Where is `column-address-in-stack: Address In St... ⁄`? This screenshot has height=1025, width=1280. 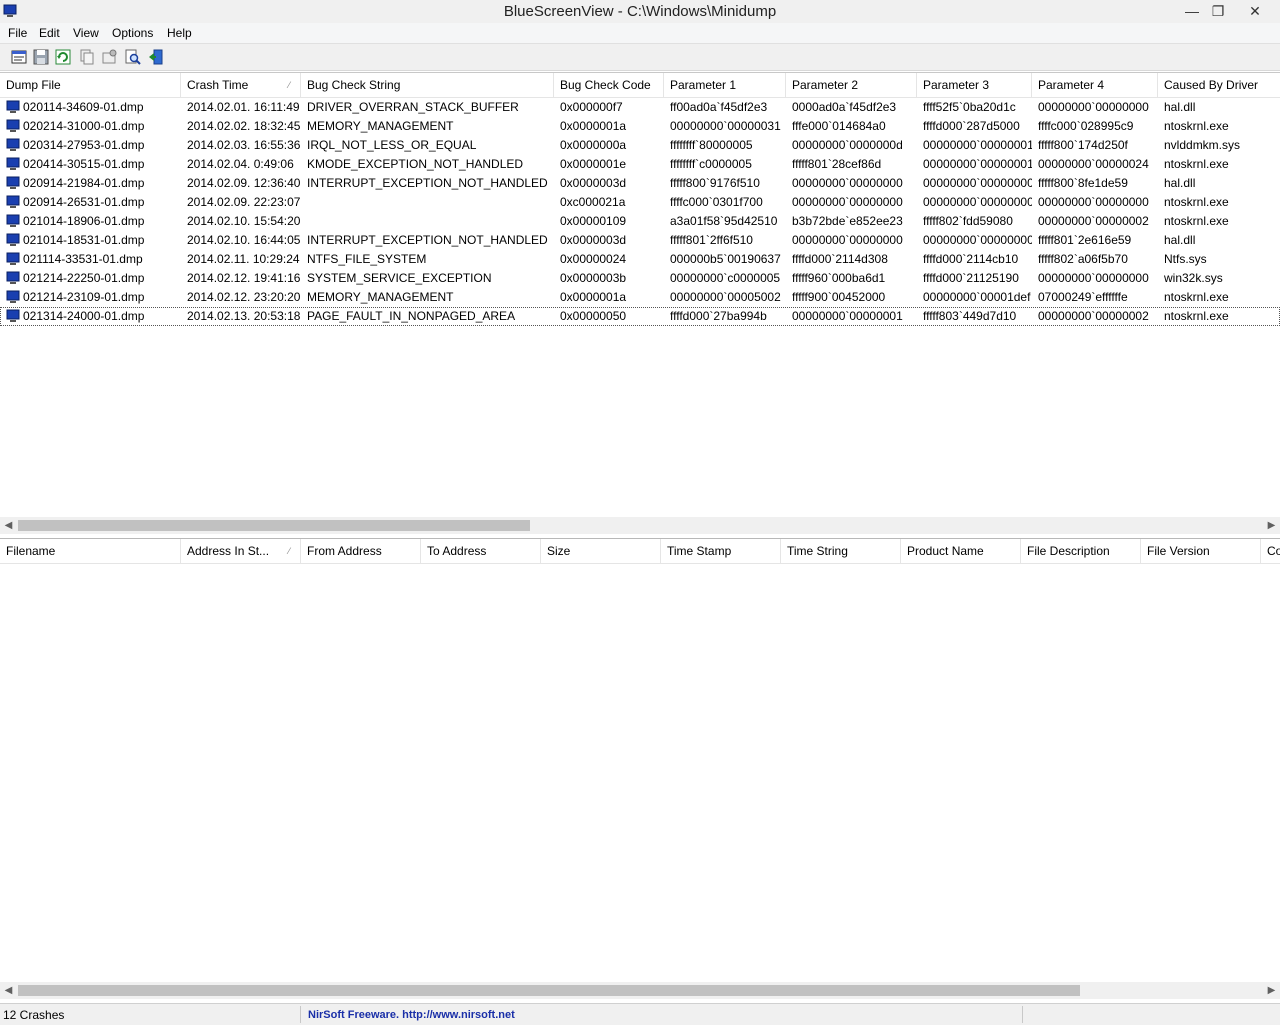
column-address-in-stack: Address In St... ⁄ is located at coordinates (241, 551).